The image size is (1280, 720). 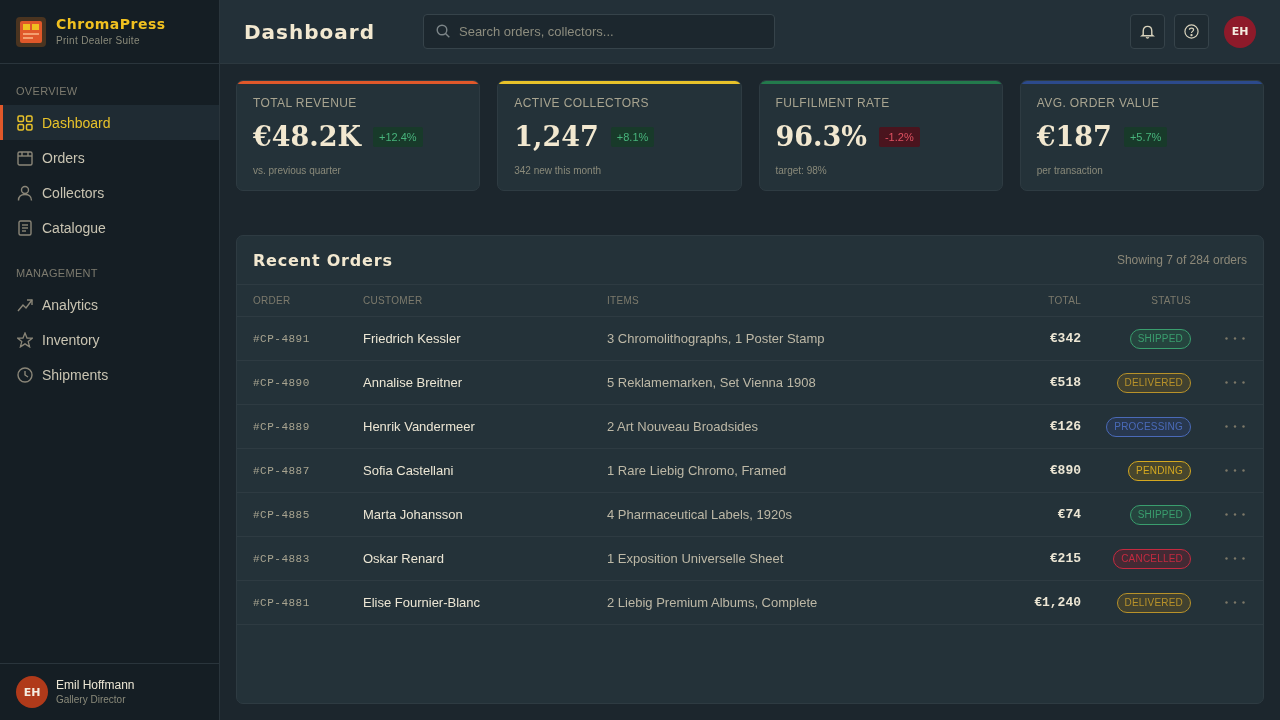 What do you see at coordinates (403, 558) in the screenshot?
I see `customer-cell: Oskar Renard` at bounding box center [403, 558].